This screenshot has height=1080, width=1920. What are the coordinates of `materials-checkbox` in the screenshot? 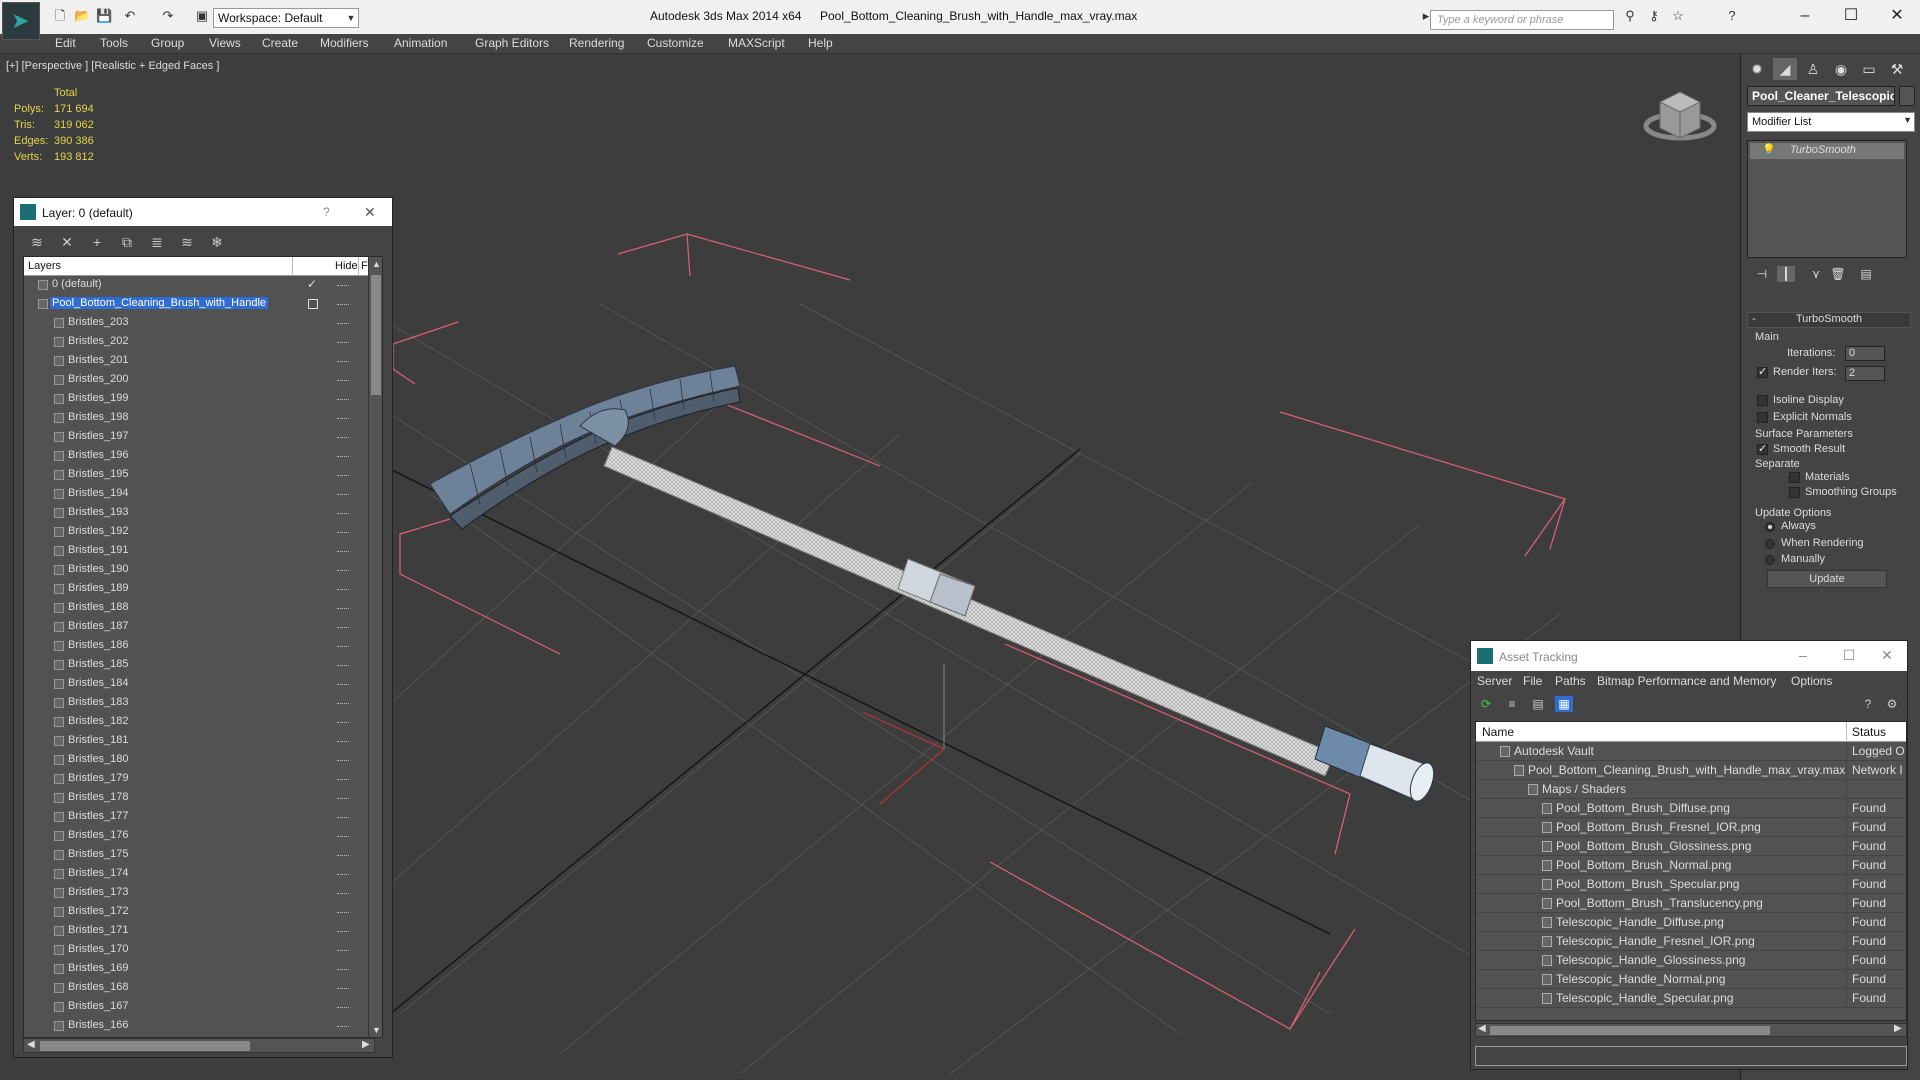 It's located at (1794, 477).